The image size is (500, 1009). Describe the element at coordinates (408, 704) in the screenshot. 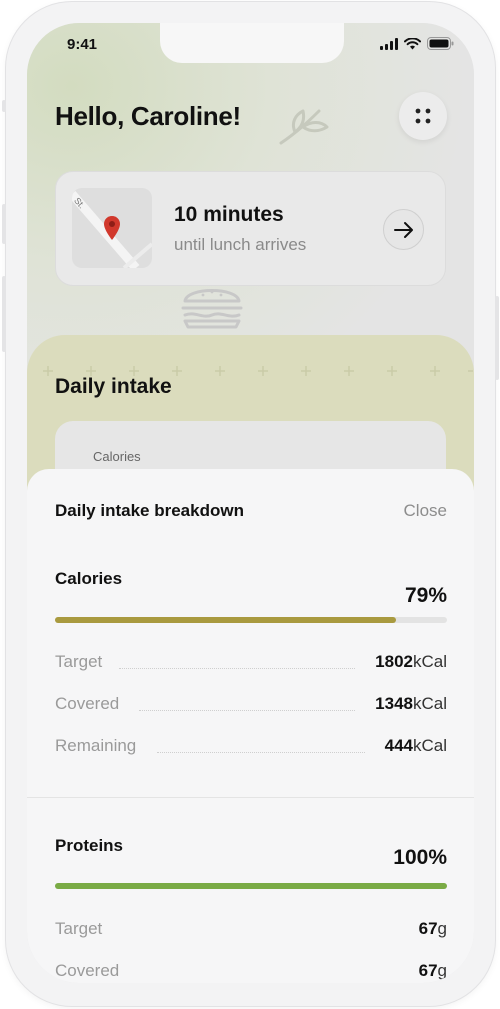

I see `row-value: 1348kCal` at that location.